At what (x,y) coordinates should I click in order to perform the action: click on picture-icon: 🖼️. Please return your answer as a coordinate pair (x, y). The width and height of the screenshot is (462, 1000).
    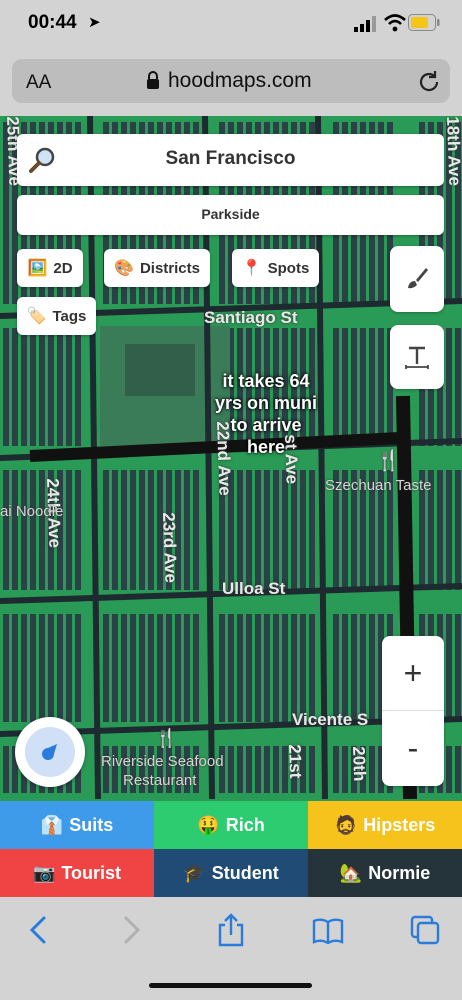
    Looking at the image, I should click on (37, 268).